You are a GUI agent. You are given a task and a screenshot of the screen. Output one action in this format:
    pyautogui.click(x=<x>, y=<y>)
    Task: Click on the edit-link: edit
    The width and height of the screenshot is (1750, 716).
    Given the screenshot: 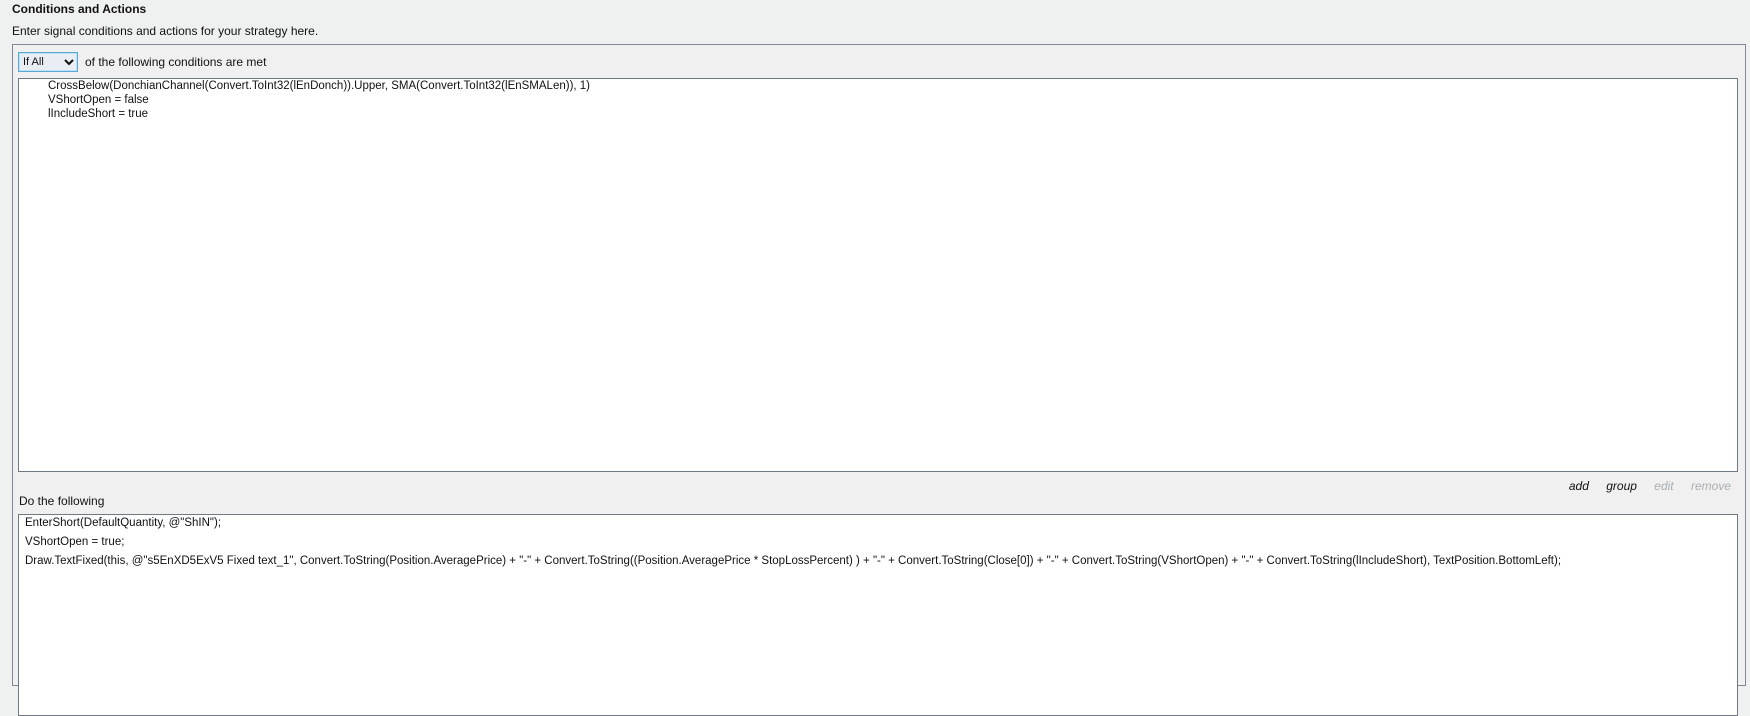 What is the action you would take?
    pyautogui.click(x=1663, y=486)
    